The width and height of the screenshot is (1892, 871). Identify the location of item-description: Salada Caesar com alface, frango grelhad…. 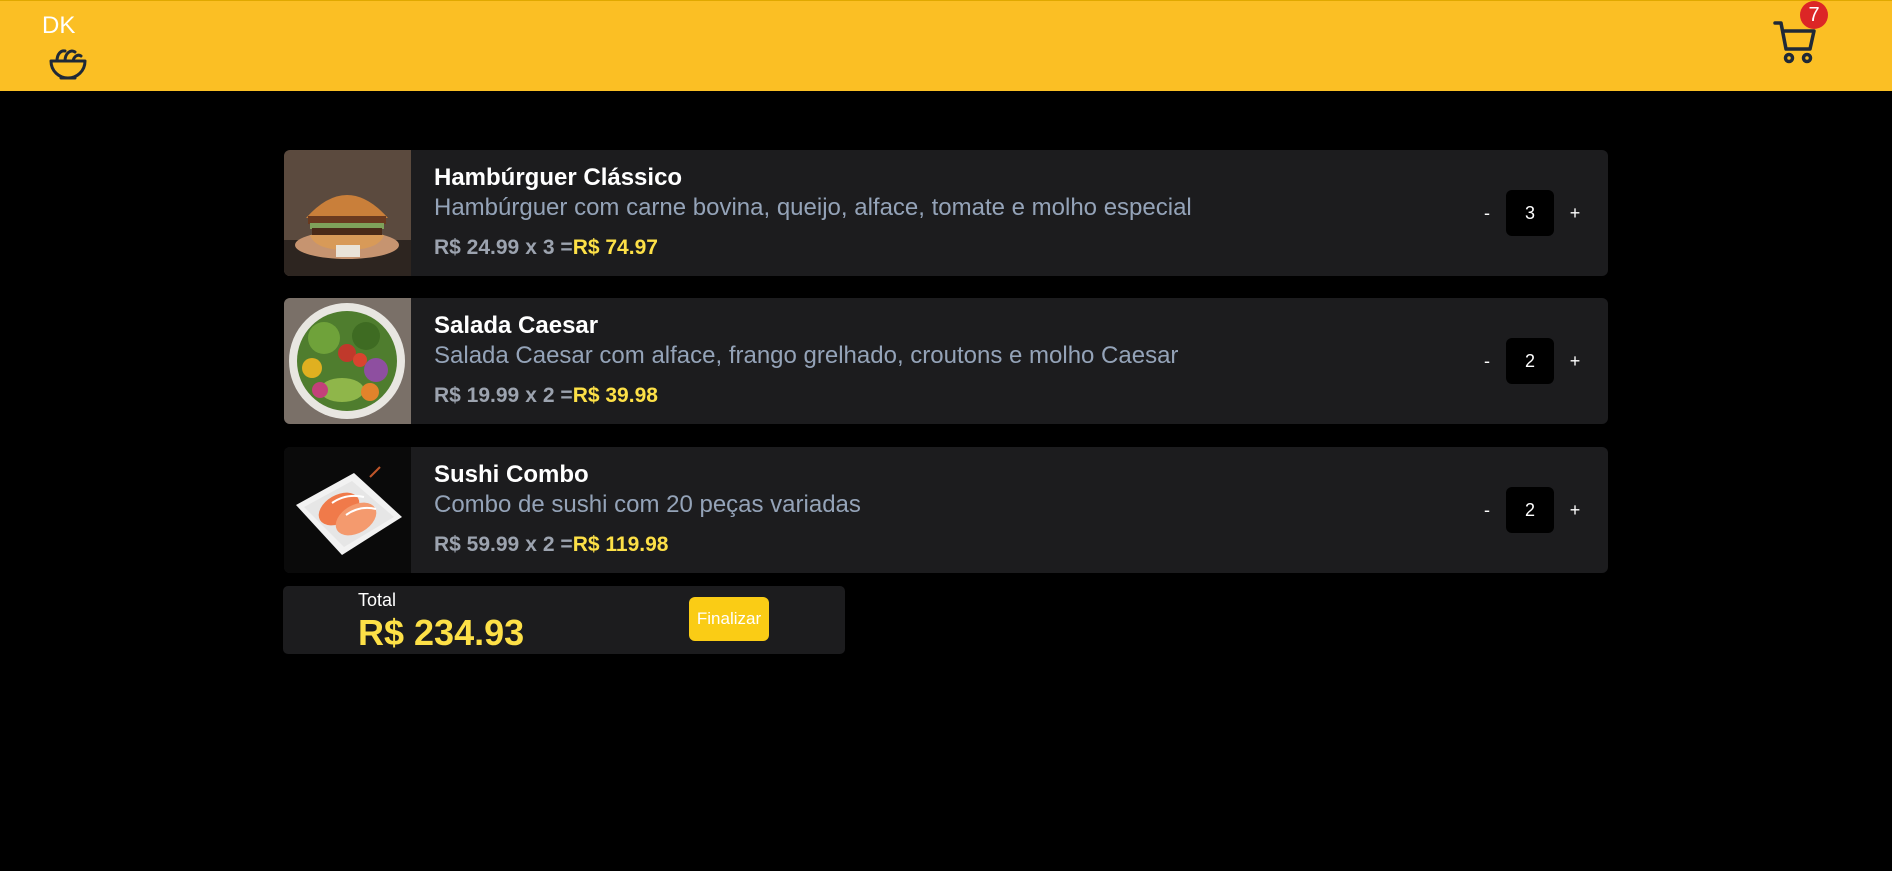
(806, 355).